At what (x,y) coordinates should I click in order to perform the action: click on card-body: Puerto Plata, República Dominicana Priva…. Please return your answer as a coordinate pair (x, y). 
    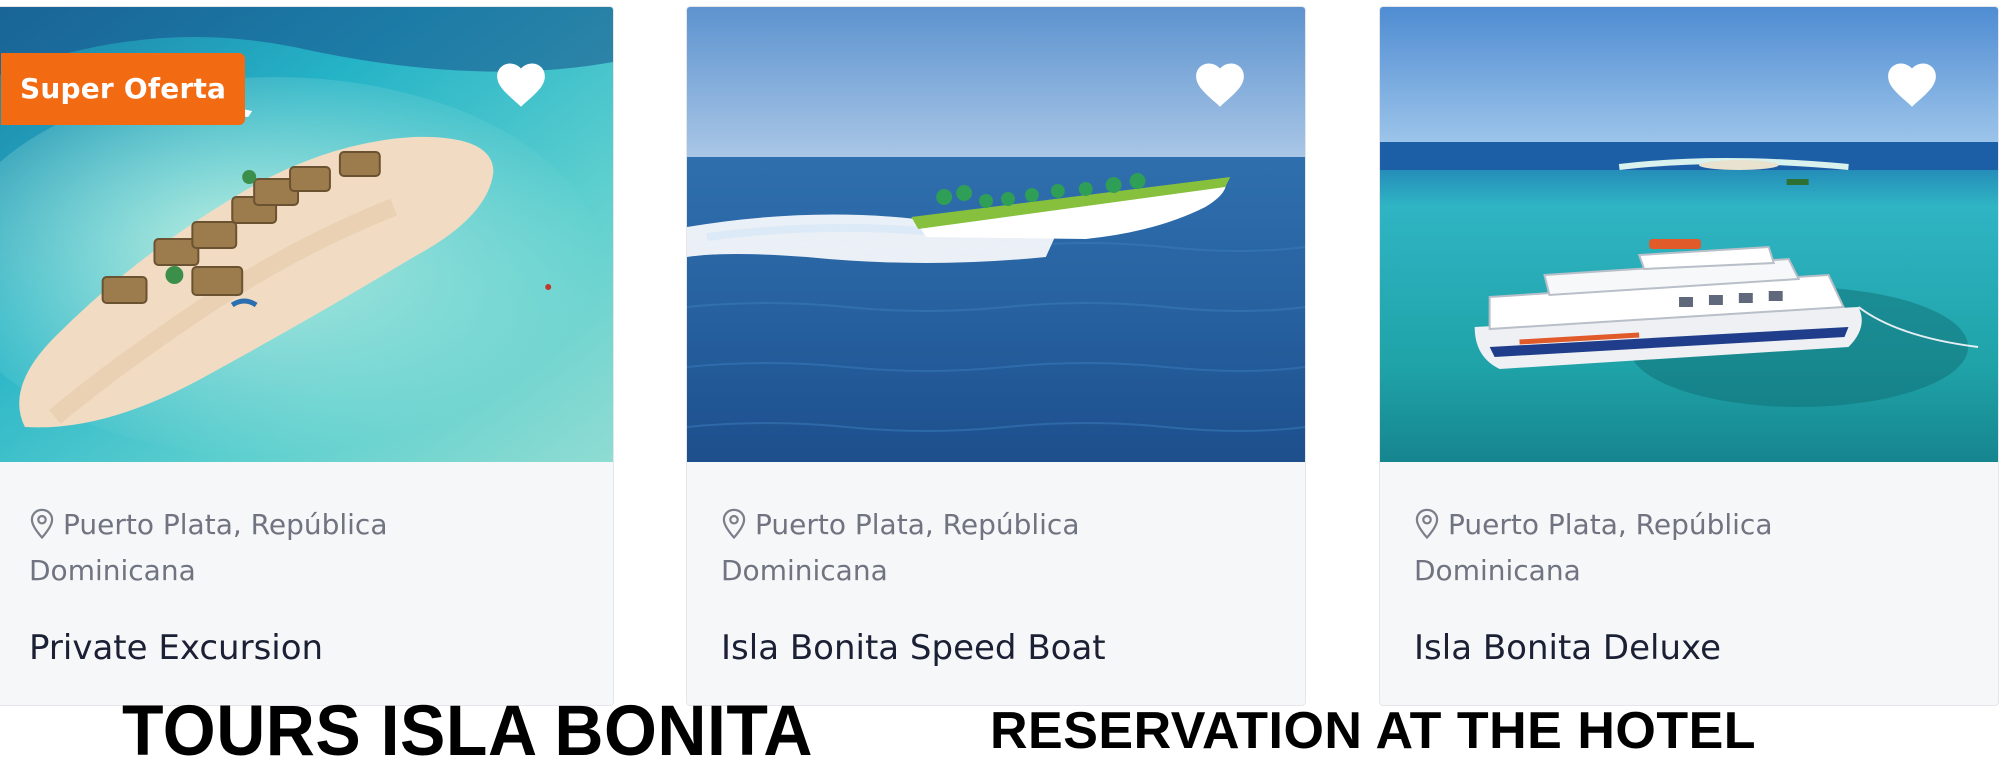
    Looking at the image, I should click on (306, 565).